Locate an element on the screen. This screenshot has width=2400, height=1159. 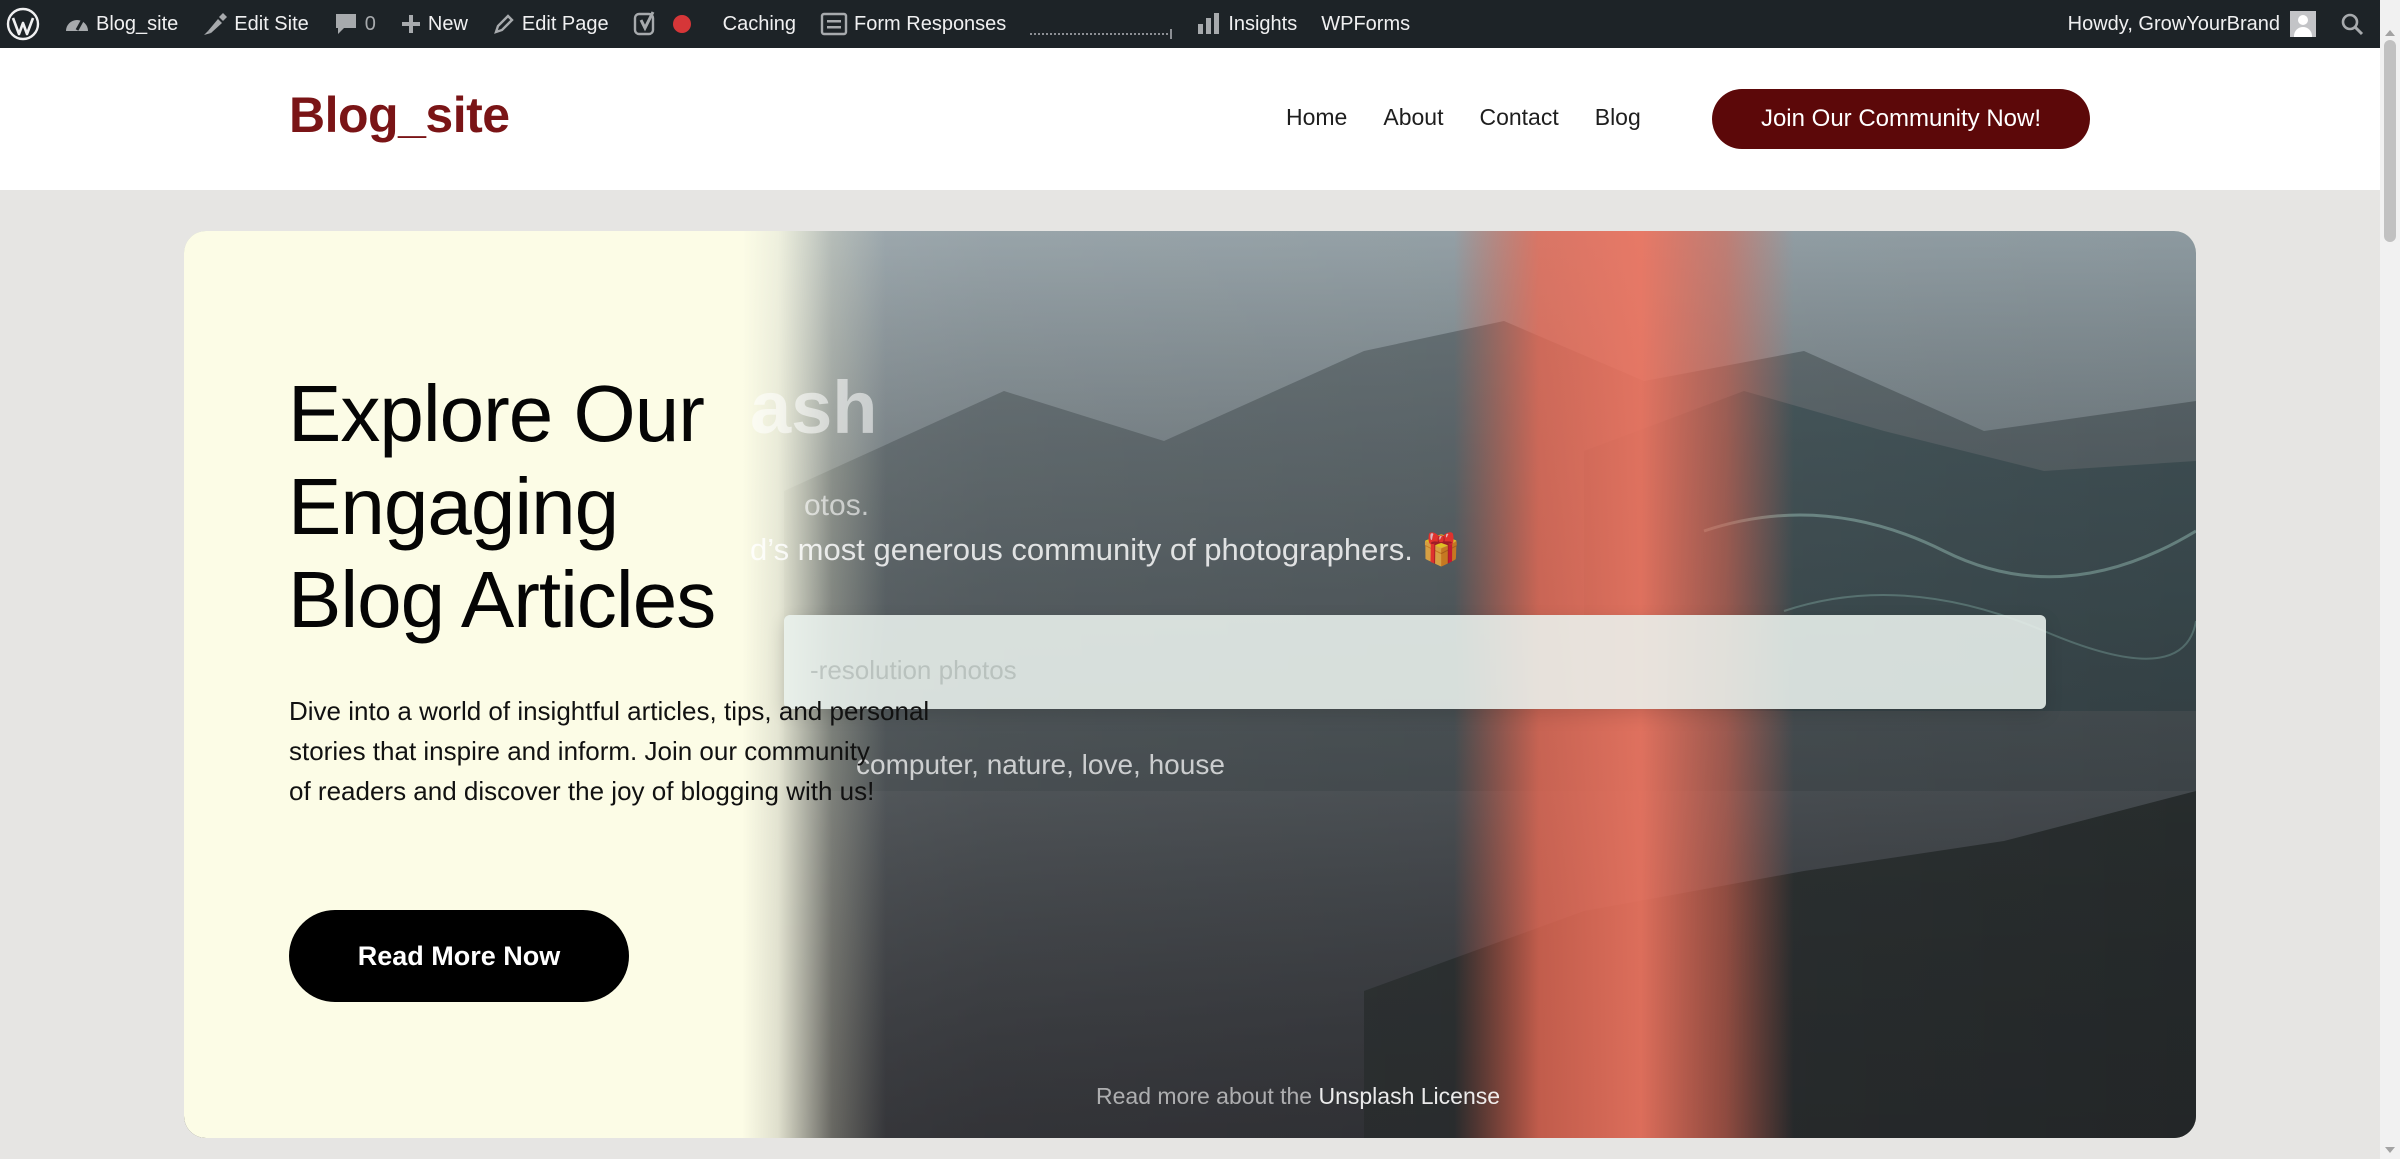
yoast-seo-menu is located at coordinates (662, 24).